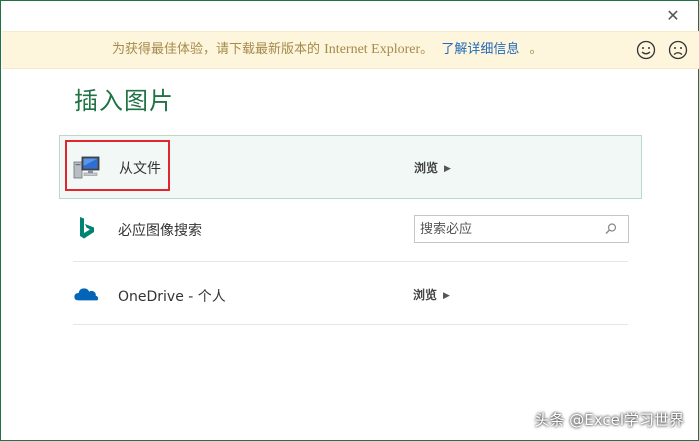 The image size is (699, 441). Describe the element at coordinates (160, 231) in the screenshot. I see `bing-search-label: 必应图像搜索` at that location.